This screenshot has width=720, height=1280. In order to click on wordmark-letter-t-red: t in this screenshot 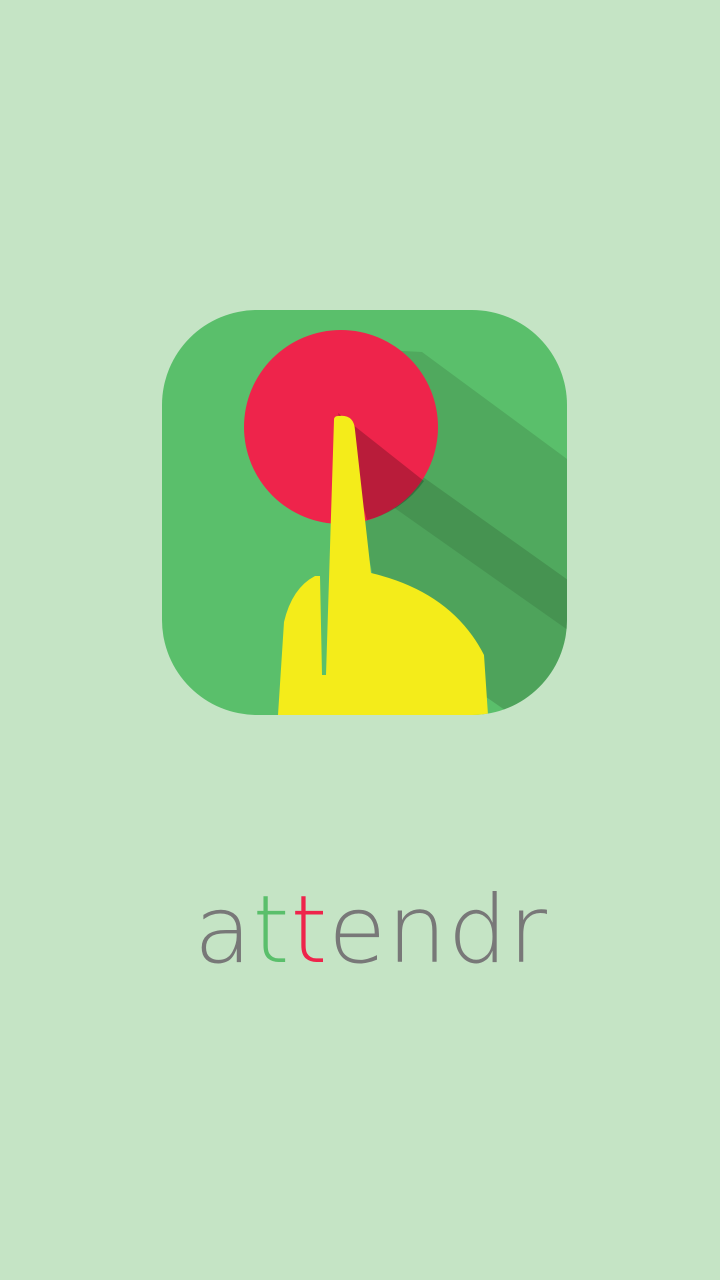, I will do `click(309, 930)`.